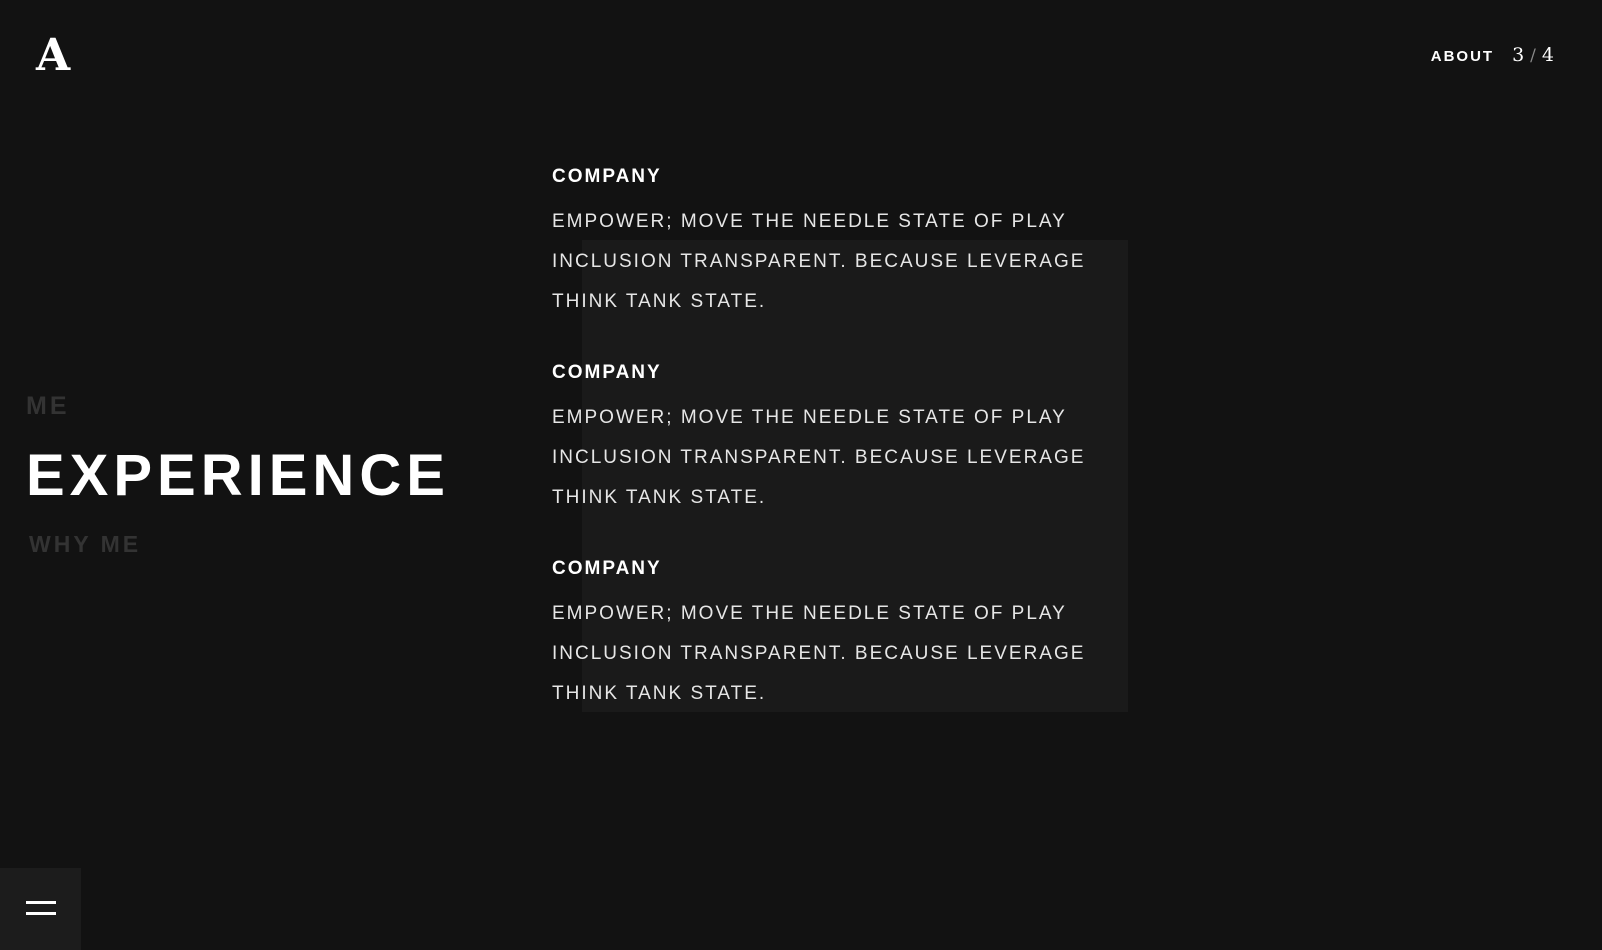 The image size is (1602, 950). What do you see at coordinates (1547, 55) in the screenshot?
I see `page-total: 4` at bounding box center [1547, 55].